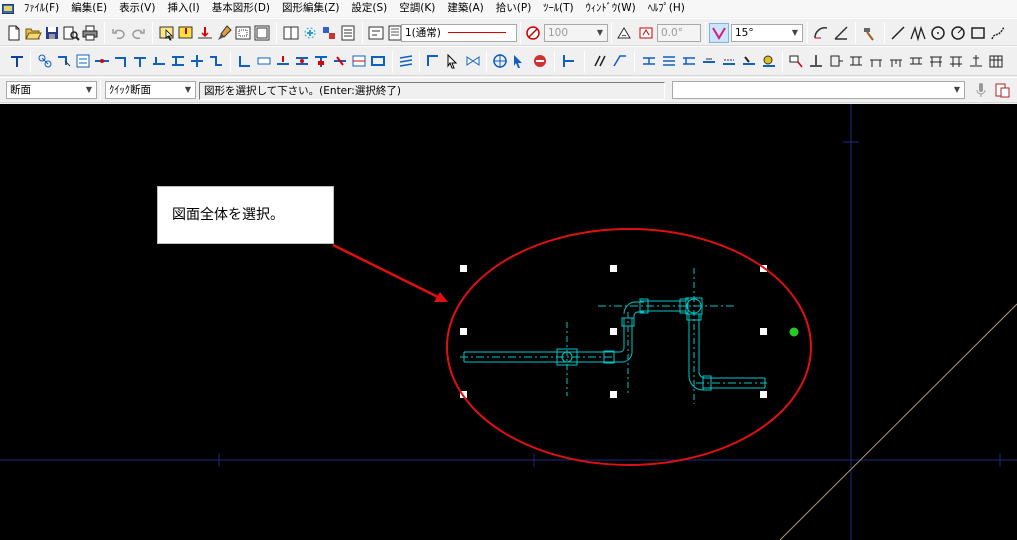 The height and width of the screenshot is (540, 1017). What do you see at coordinates (453, 61) in the screenshot?
I see `cursor-pipe-icon` at bounding box center [453, 61].